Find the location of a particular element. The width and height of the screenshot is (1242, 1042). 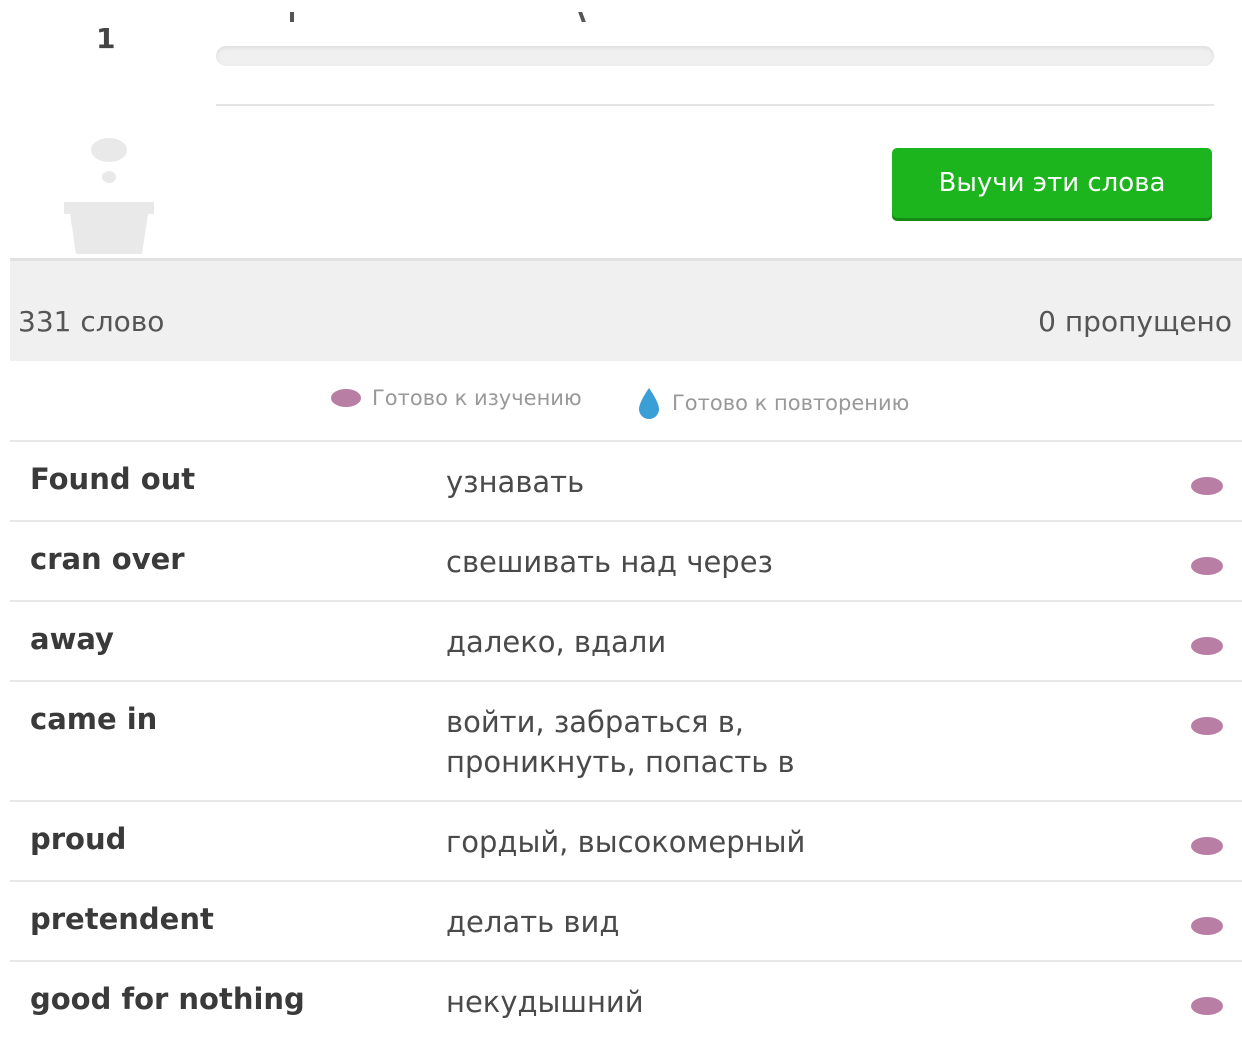

word-count: 331 слово is located at coordinates (91, 321).